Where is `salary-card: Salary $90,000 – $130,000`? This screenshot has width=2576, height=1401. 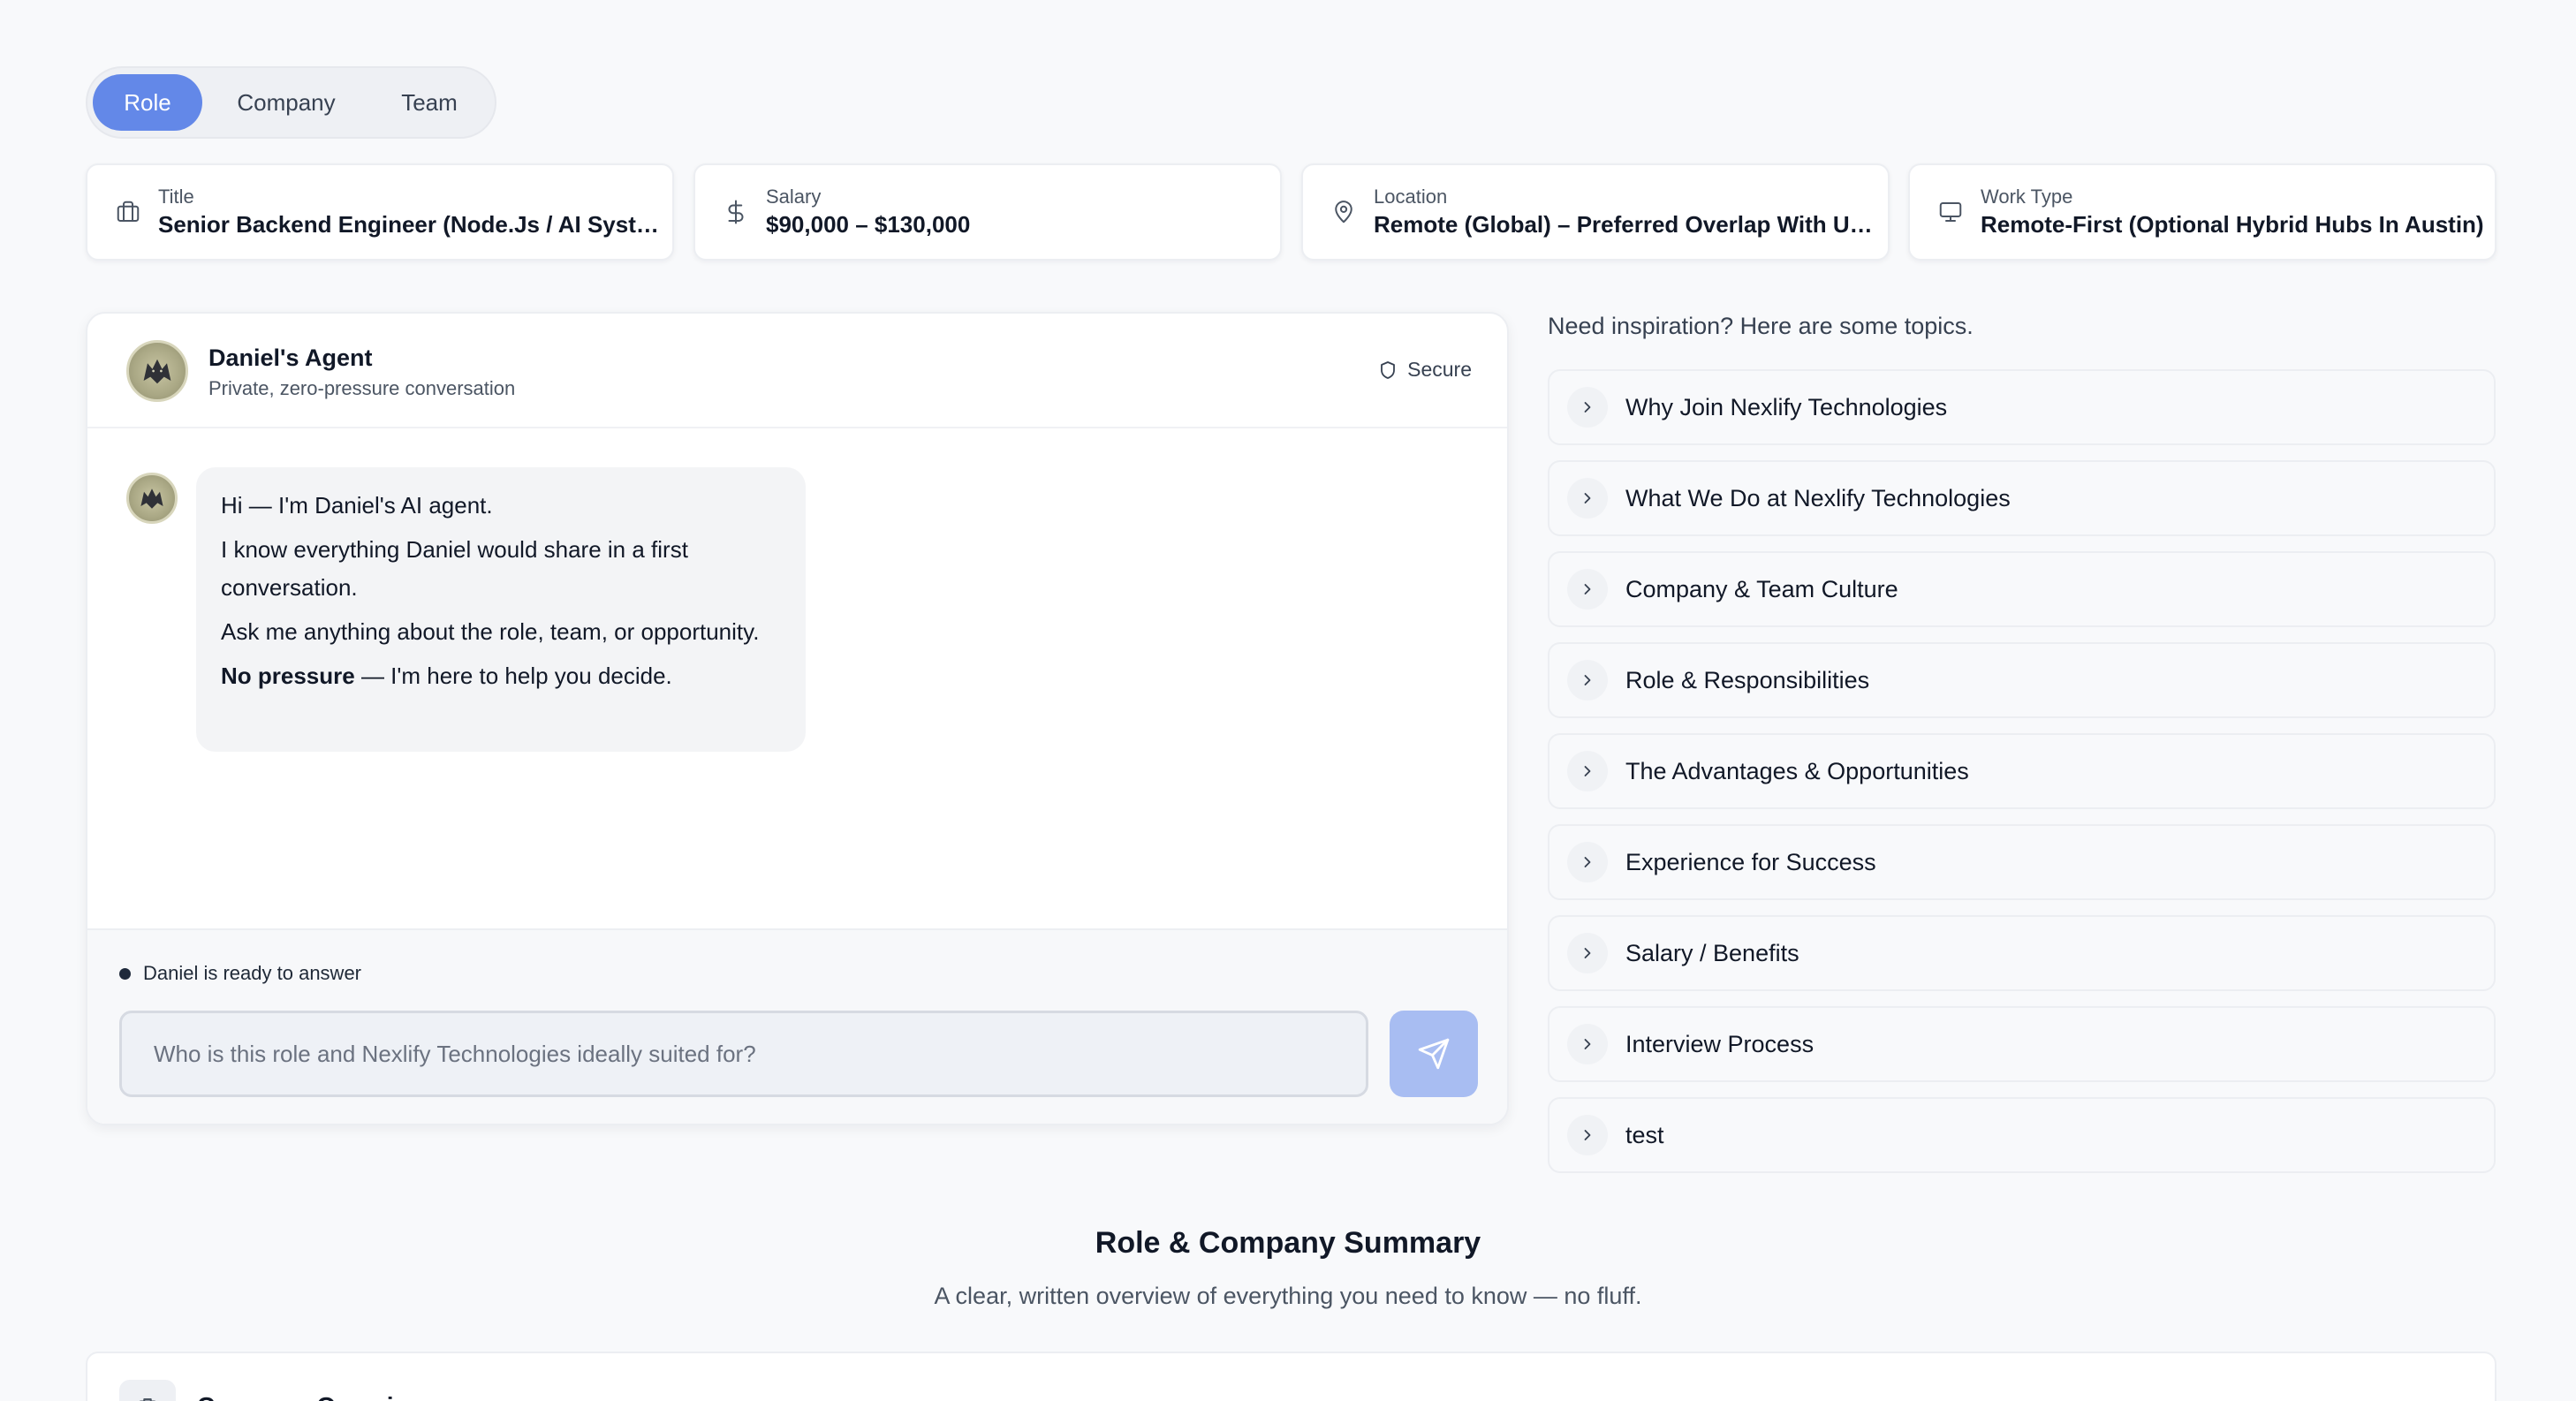 salary-card: Salary $90,000 – $130,000 is located at coordinates (987, 212).